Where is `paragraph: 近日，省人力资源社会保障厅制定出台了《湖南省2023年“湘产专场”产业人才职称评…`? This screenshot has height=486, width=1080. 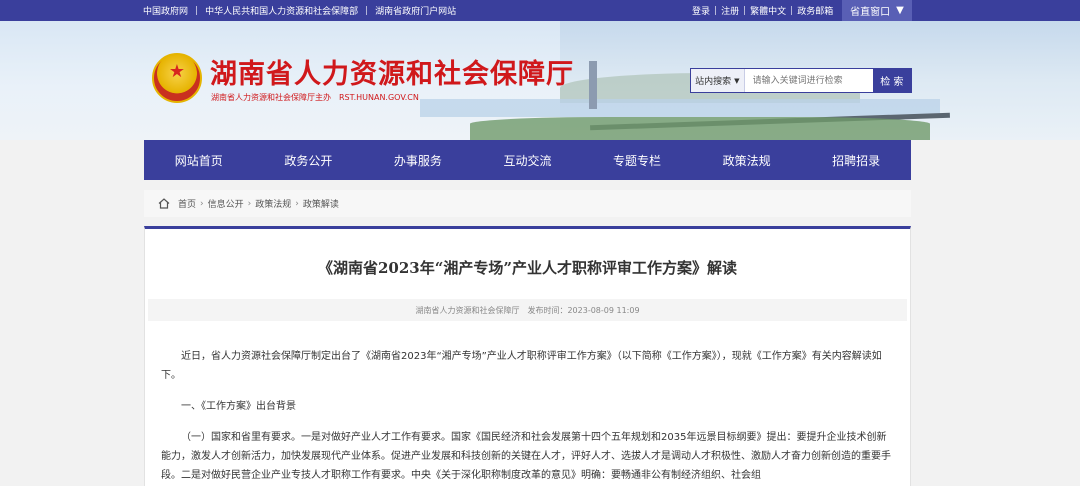
paragraph: 近日，省人力资源社会保障厅制定出台了《湖南省2023年“湘产专场”产业人才职称评… is located at coordinates (521, 366).